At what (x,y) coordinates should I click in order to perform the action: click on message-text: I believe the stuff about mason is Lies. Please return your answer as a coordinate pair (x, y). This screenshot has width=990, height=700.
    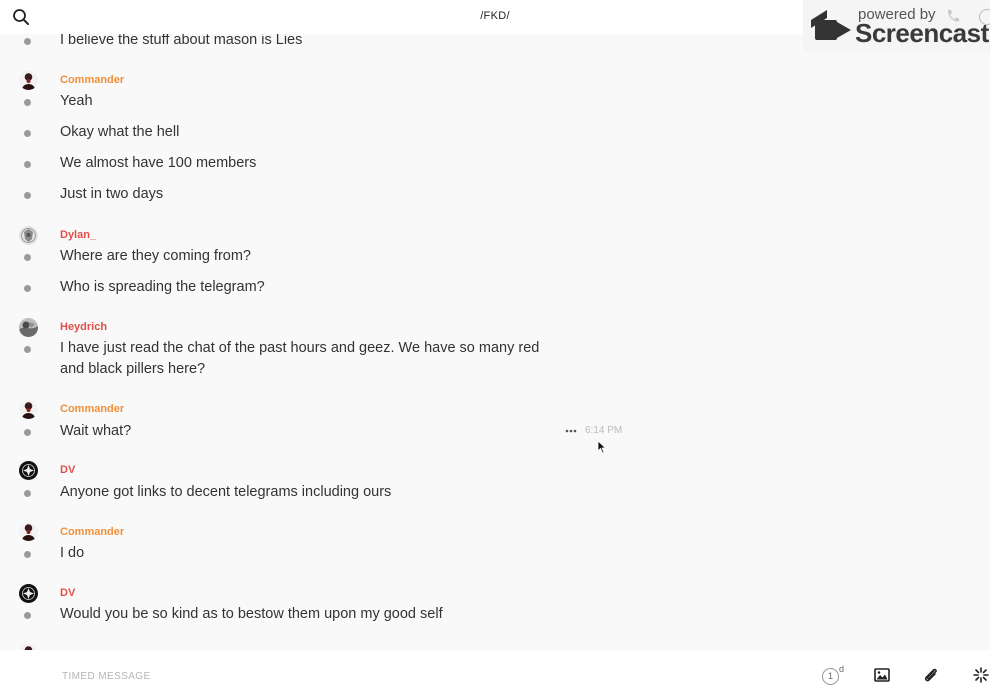
    Looking at the image, I should click on (181, 41).